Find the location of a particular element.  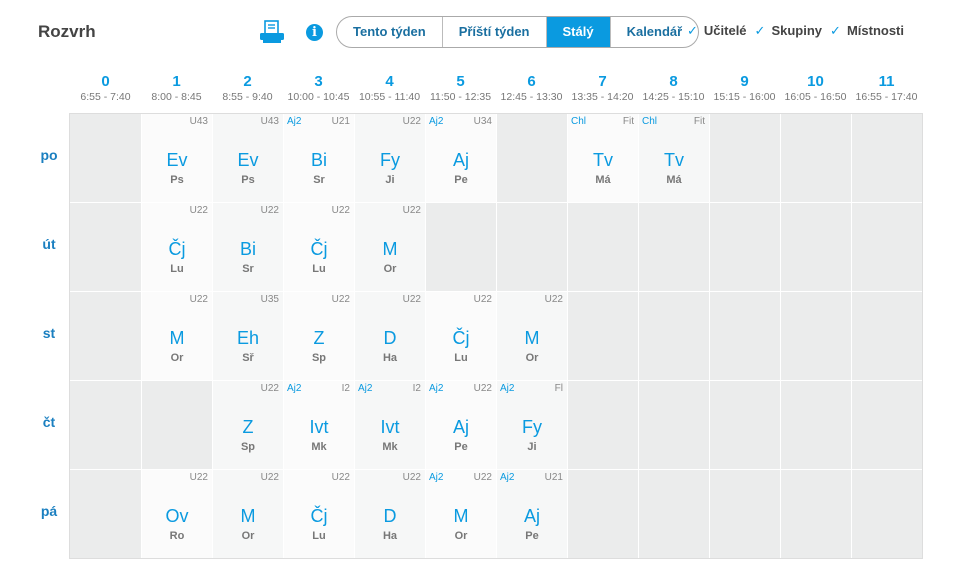

page-title: Rozvrh is located at coordinates (67, 31).